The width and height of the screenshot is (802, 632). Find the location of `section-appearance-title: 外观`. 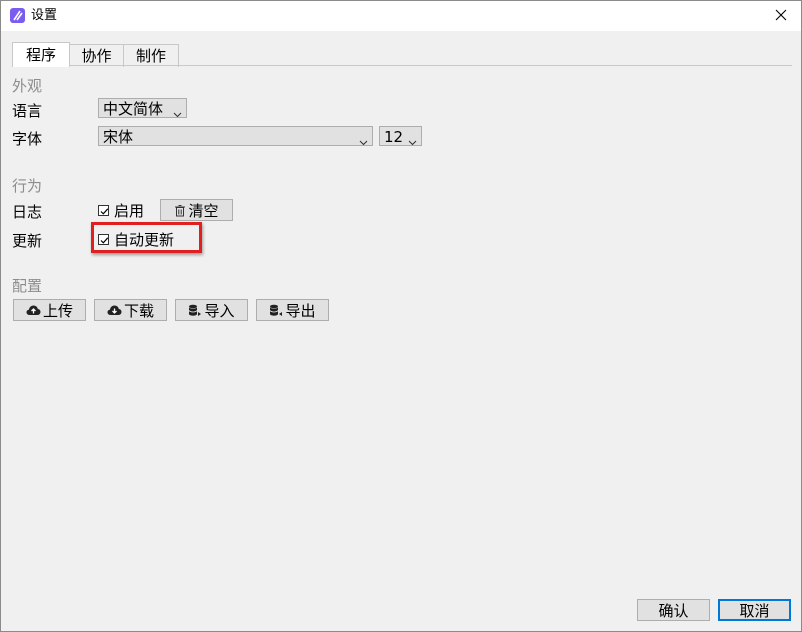

section-appearance-title: 外观 is located at coordinates (27, 86).